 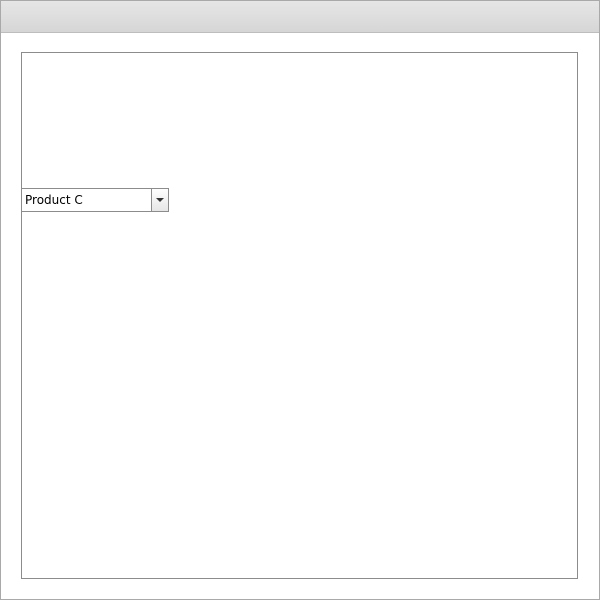 I want to click on chevron-down-icon, so click(x=160, y=200).